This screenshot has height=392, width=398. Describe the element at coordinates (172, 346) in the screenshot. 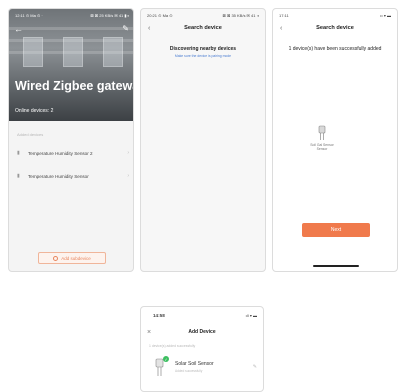

I see `added-count-label: 1 device(s) added successfully` at that location.